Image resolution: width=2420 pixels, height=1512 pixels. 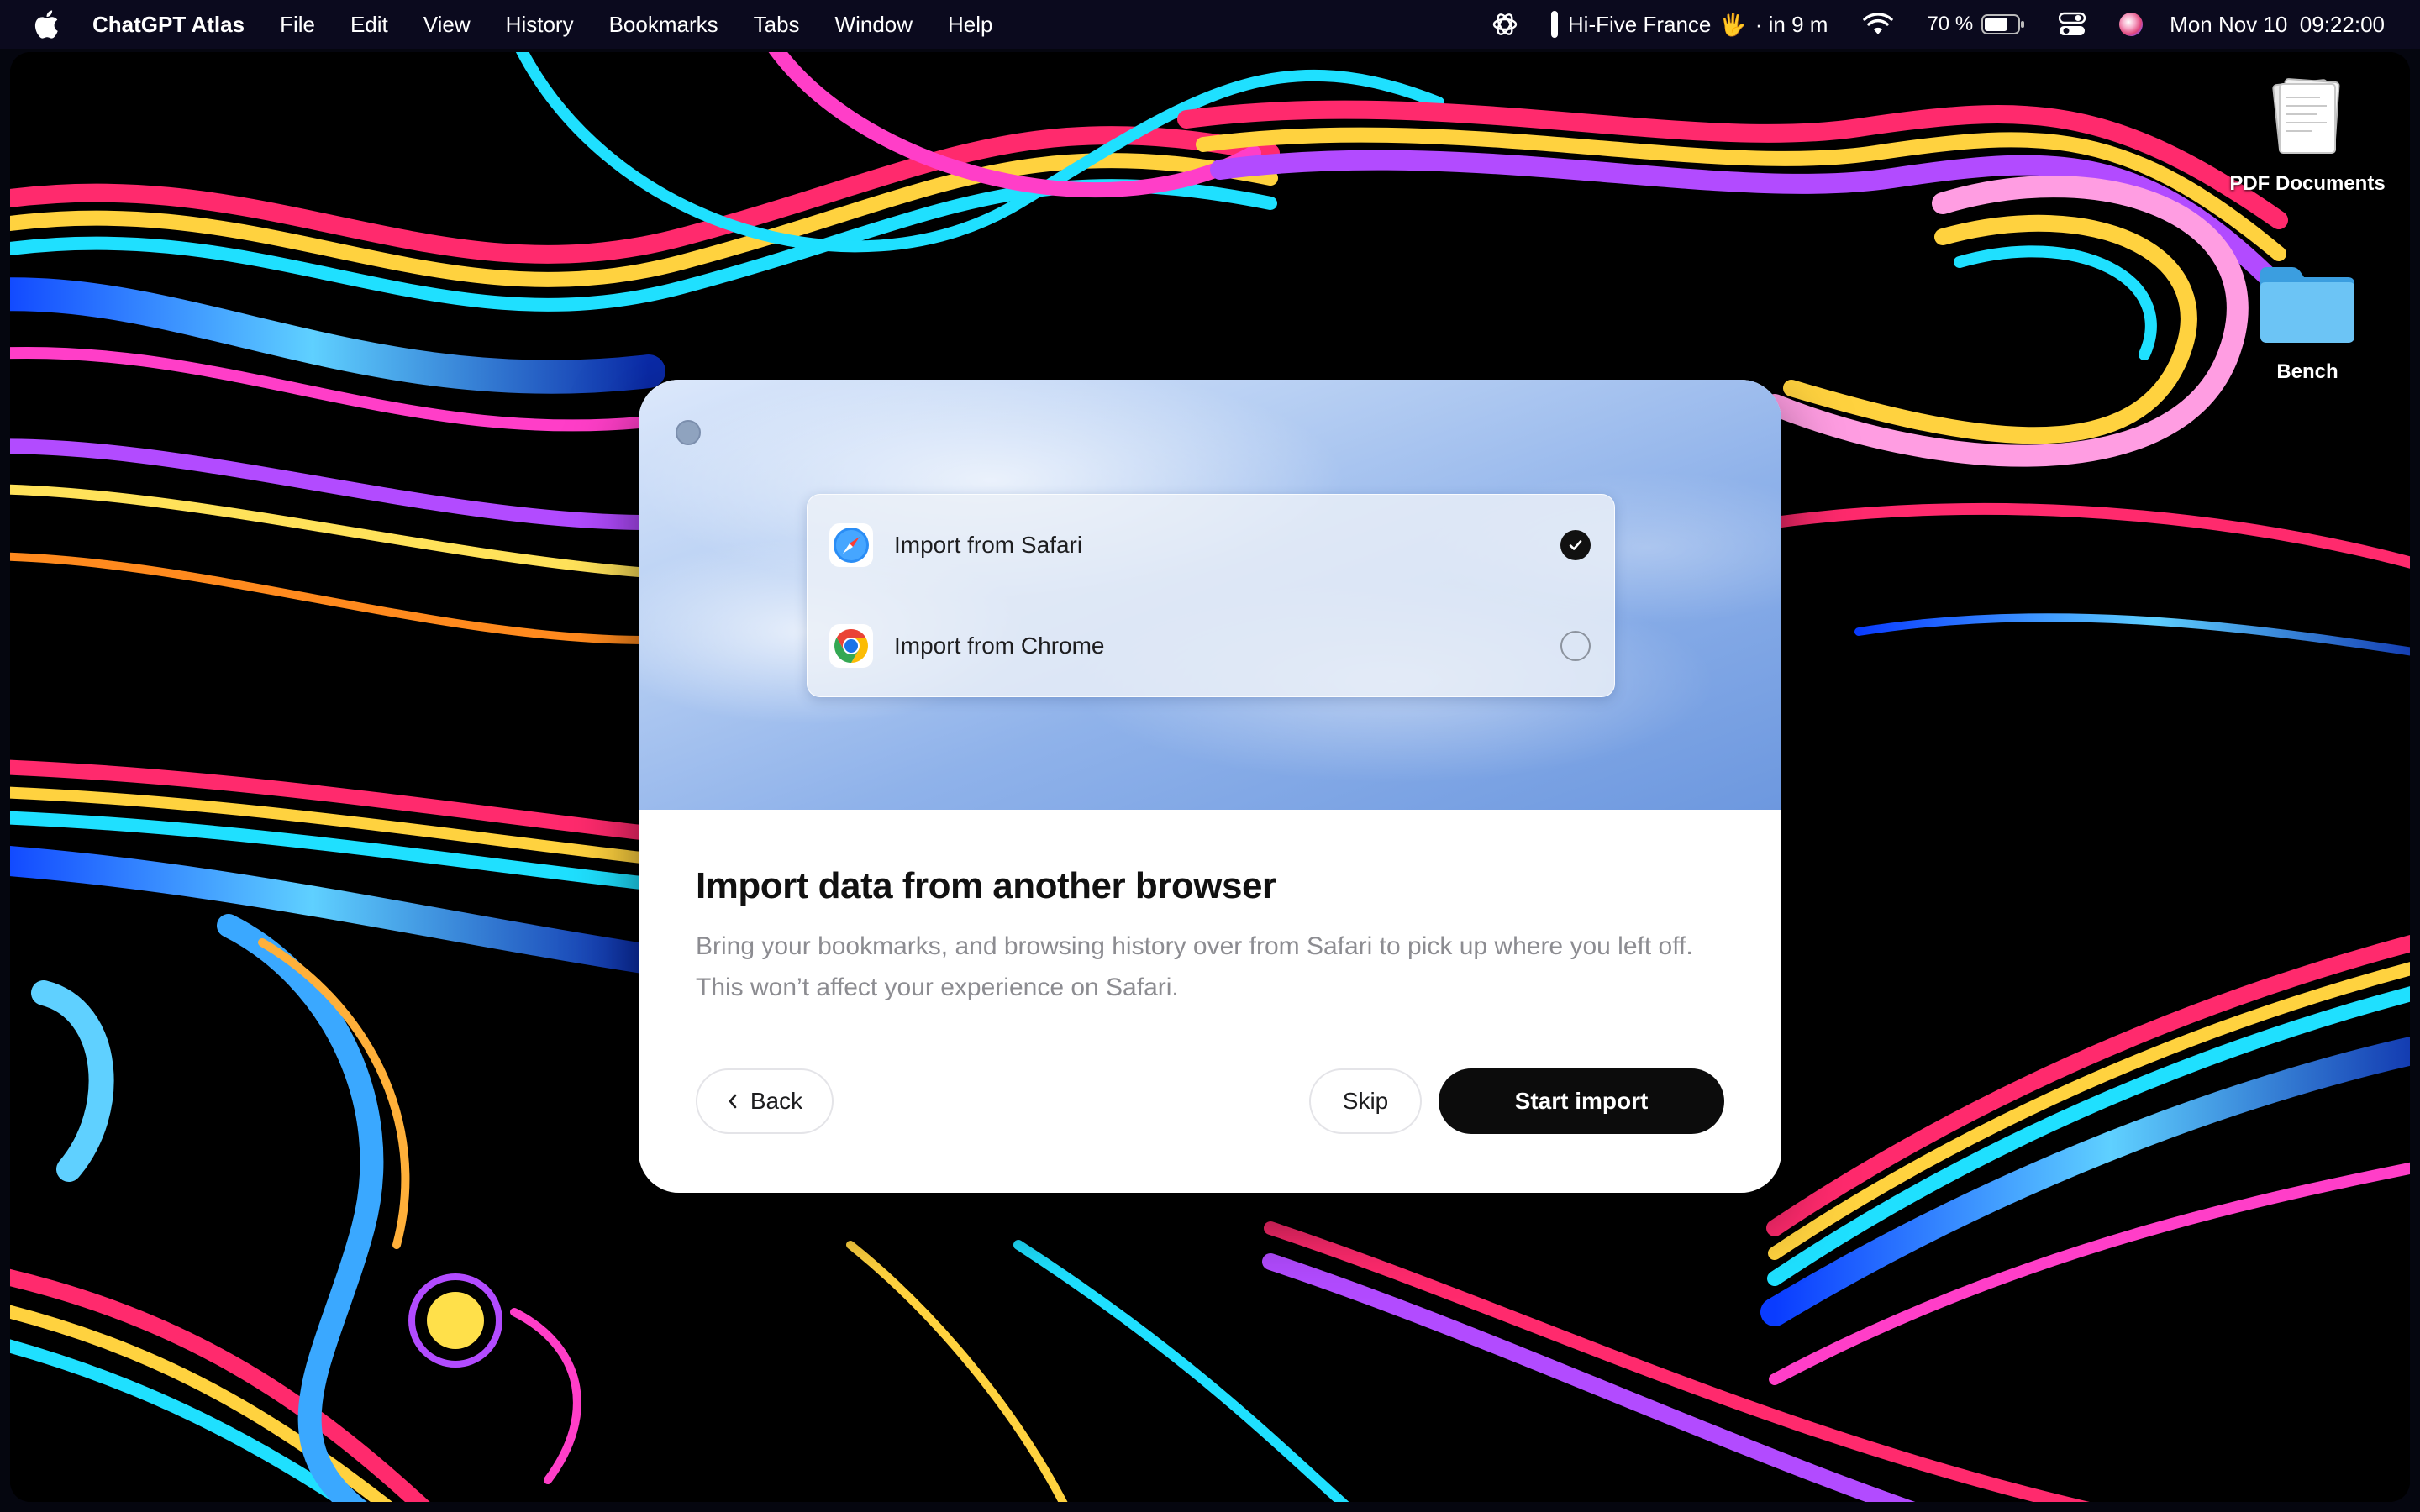 I want to click on safari-icon, so click(x=851, y=545).